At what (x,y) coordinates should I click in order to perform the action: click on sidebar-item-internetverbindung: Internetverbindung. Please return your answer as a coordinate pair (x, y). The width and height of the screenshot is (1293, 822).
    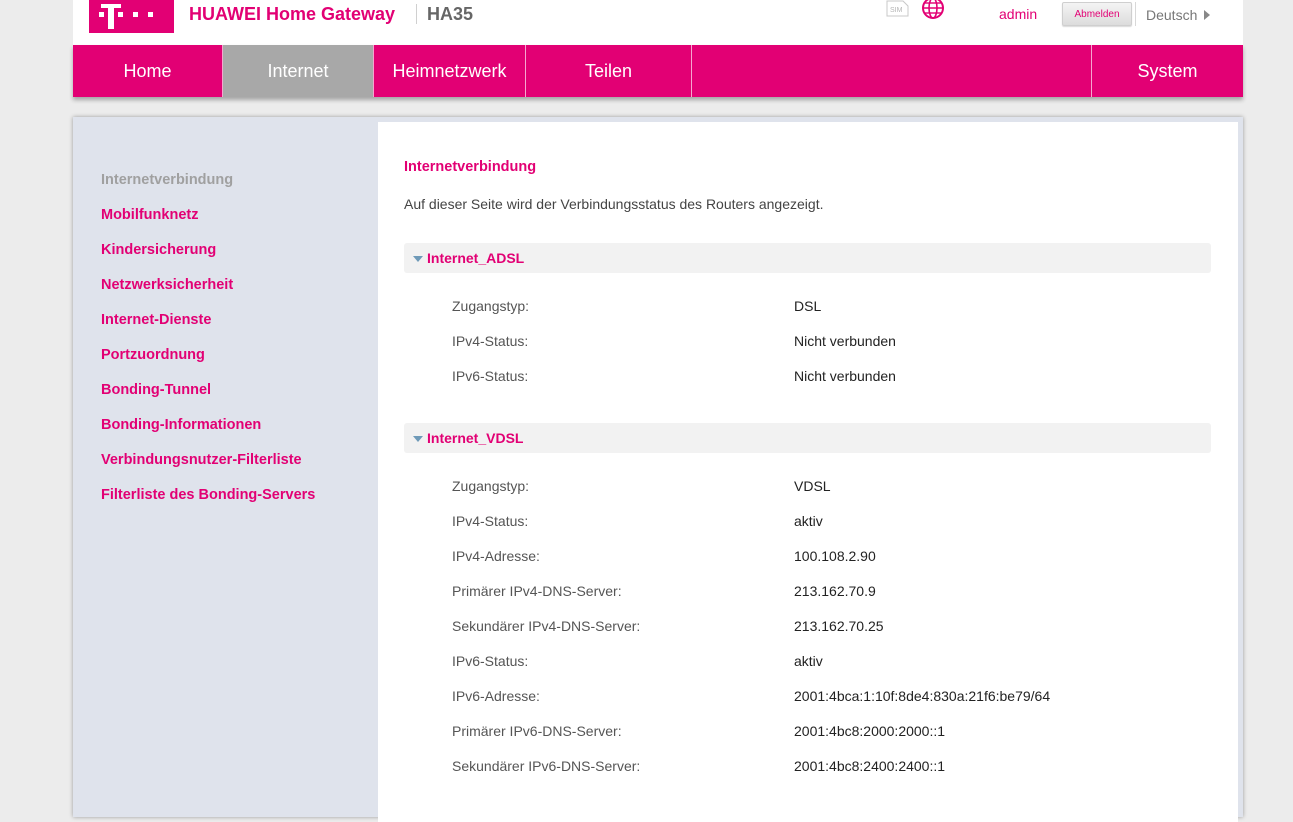
    Looking at the image, I should click on (167, 180).